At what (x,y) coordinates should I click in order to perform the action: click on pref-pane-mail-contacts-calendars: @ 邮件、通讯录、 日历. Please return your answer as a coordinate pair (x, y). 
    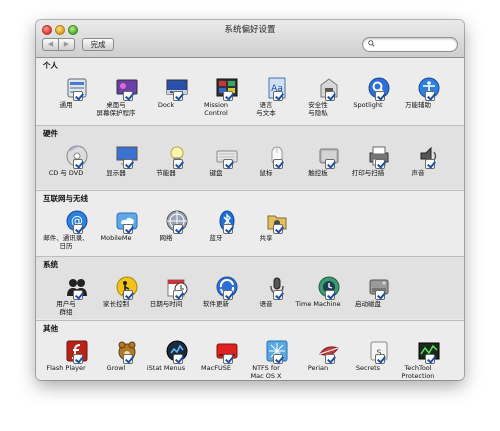
    Looking at the image, I should click on (66, 230).